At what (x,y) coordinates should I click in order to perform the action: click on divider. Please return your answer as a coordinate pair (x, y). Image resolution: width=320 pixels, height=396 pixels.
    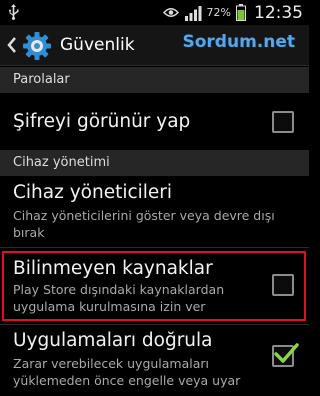
    Looking at the image, I should click on (154, 247).